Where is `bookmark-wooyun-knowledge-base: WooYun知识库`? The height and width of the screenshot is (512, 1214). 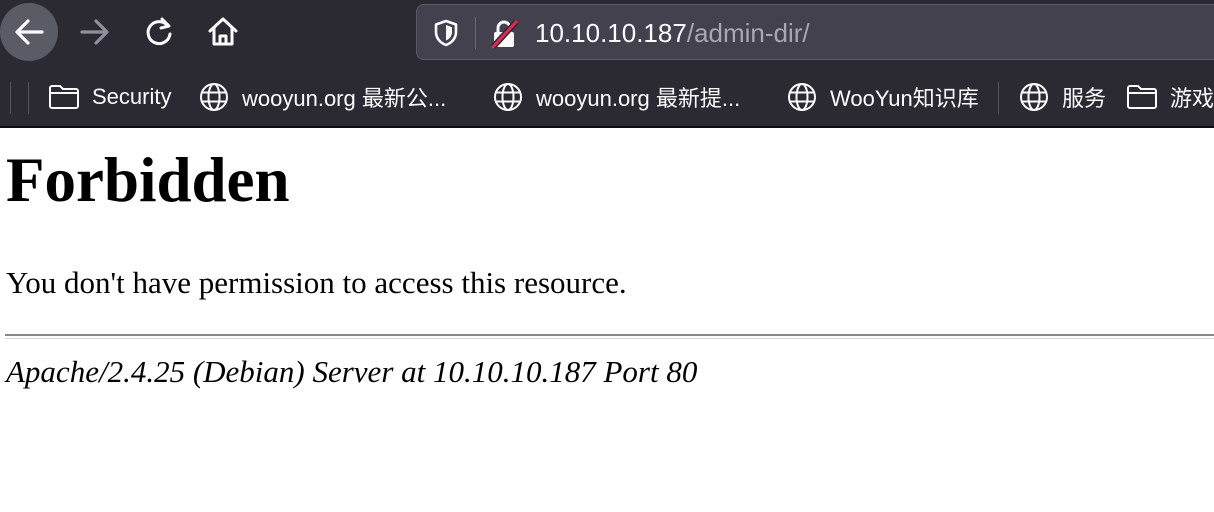 bookmark-wooyun-knowledge-base: WooYun知识库 is located at coordinates (882, 96).